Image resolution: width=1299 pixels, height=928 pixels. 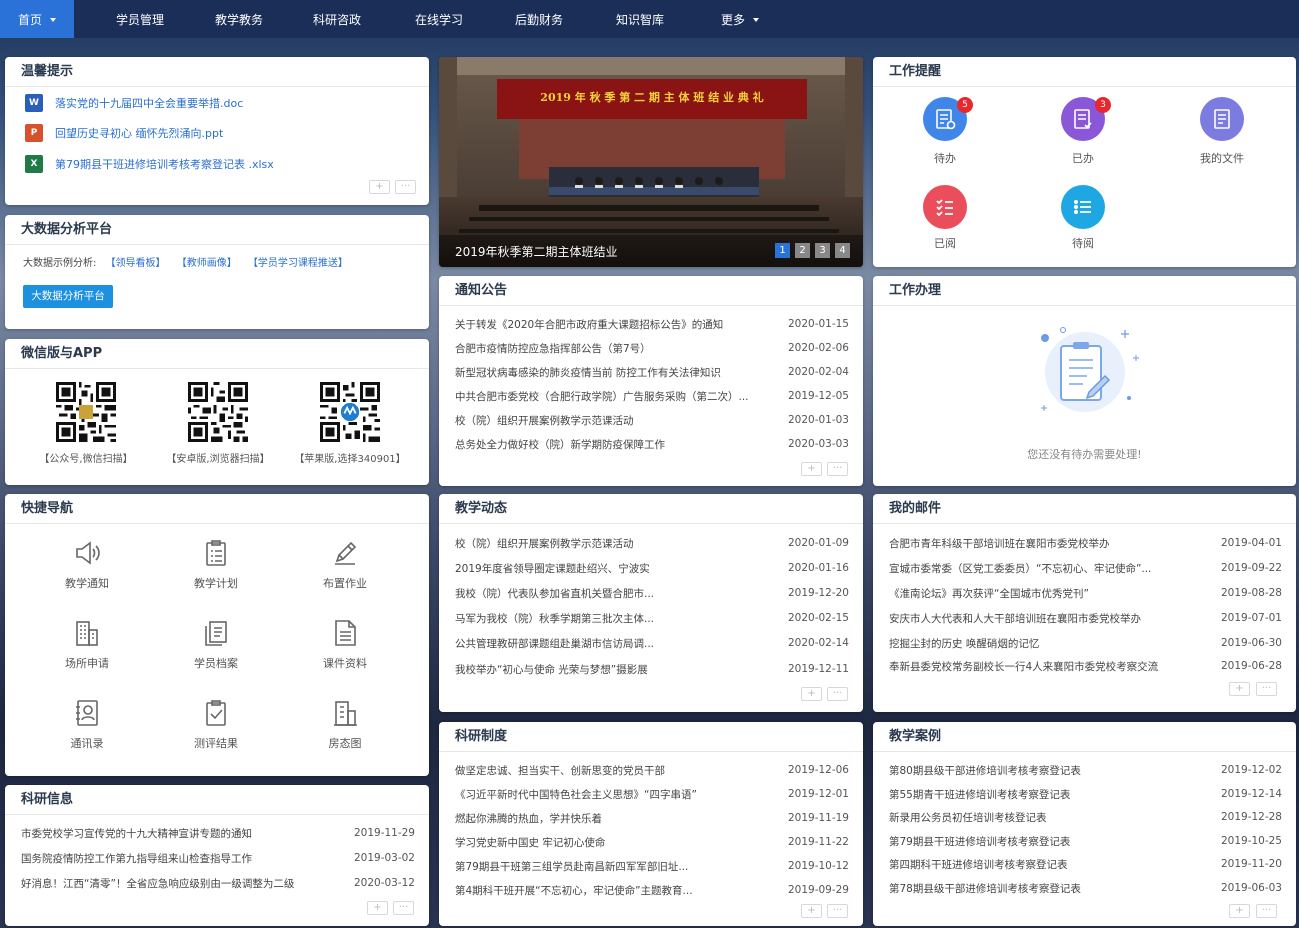 I want to click on list-item: 中共合肥市委党校（合肥行政学院）广告服务采购（第二次）... 2019-12-05, so click(x=652, y=396).